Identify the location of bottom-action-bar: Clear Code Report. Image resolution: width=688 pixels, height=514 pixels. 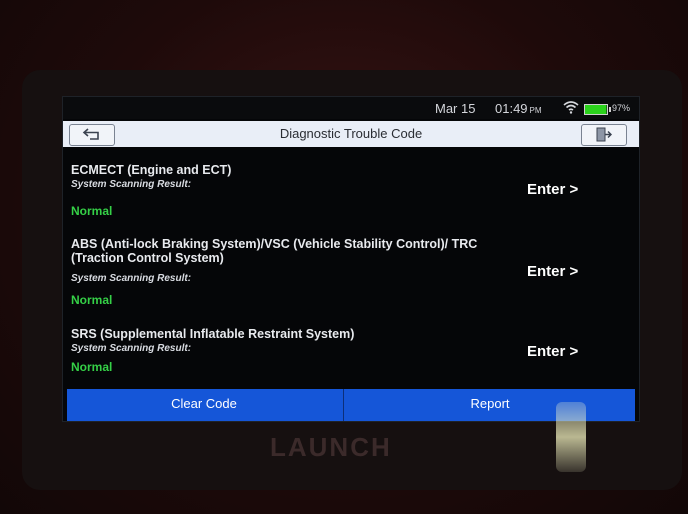
(351, 405).